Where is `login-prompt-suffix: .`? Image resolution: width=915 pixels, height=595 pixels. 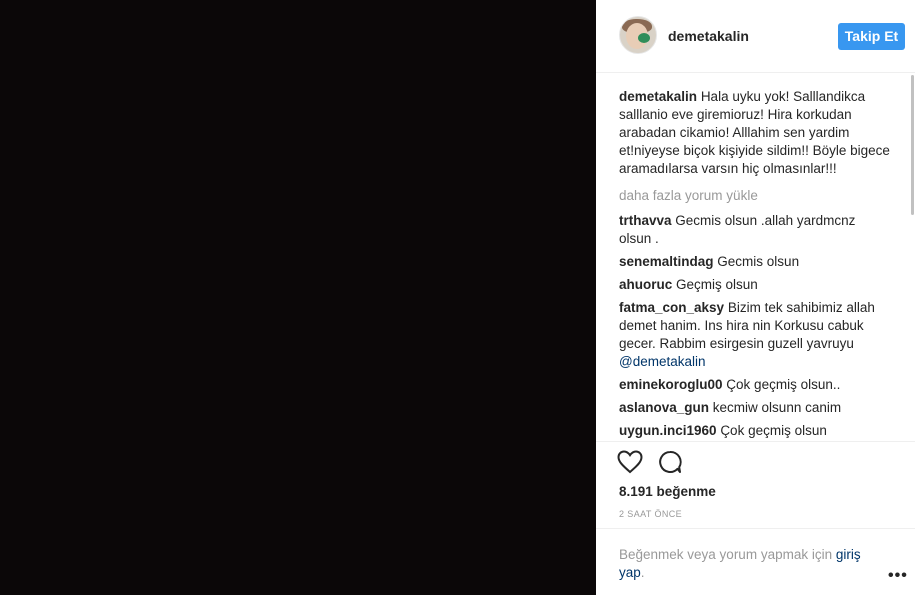
login-prompt-suffix: . is located at coordinates (642, 572).